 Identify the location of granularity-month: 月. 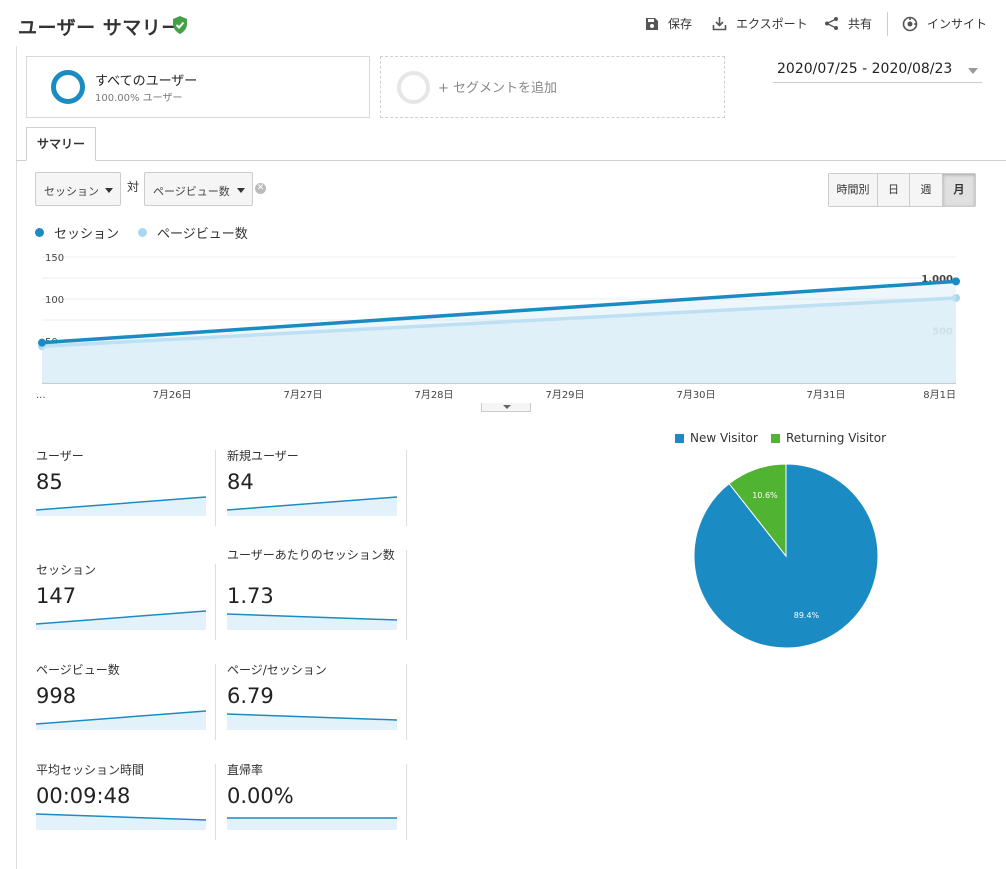
(959, 190).